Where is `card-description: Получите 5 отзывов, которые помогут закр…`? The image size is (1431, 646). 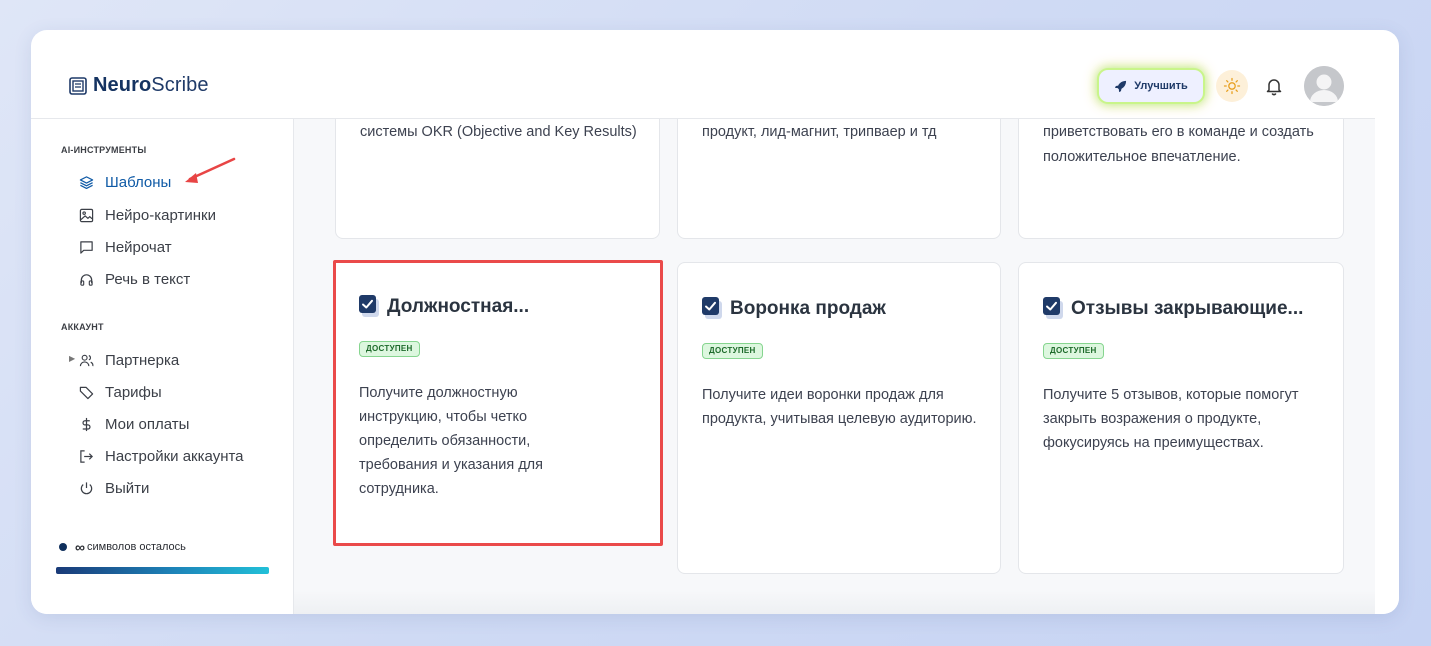 card-description: Получите 5 отзывов, которые помогут закр… is located at coordinates (1171, 419).